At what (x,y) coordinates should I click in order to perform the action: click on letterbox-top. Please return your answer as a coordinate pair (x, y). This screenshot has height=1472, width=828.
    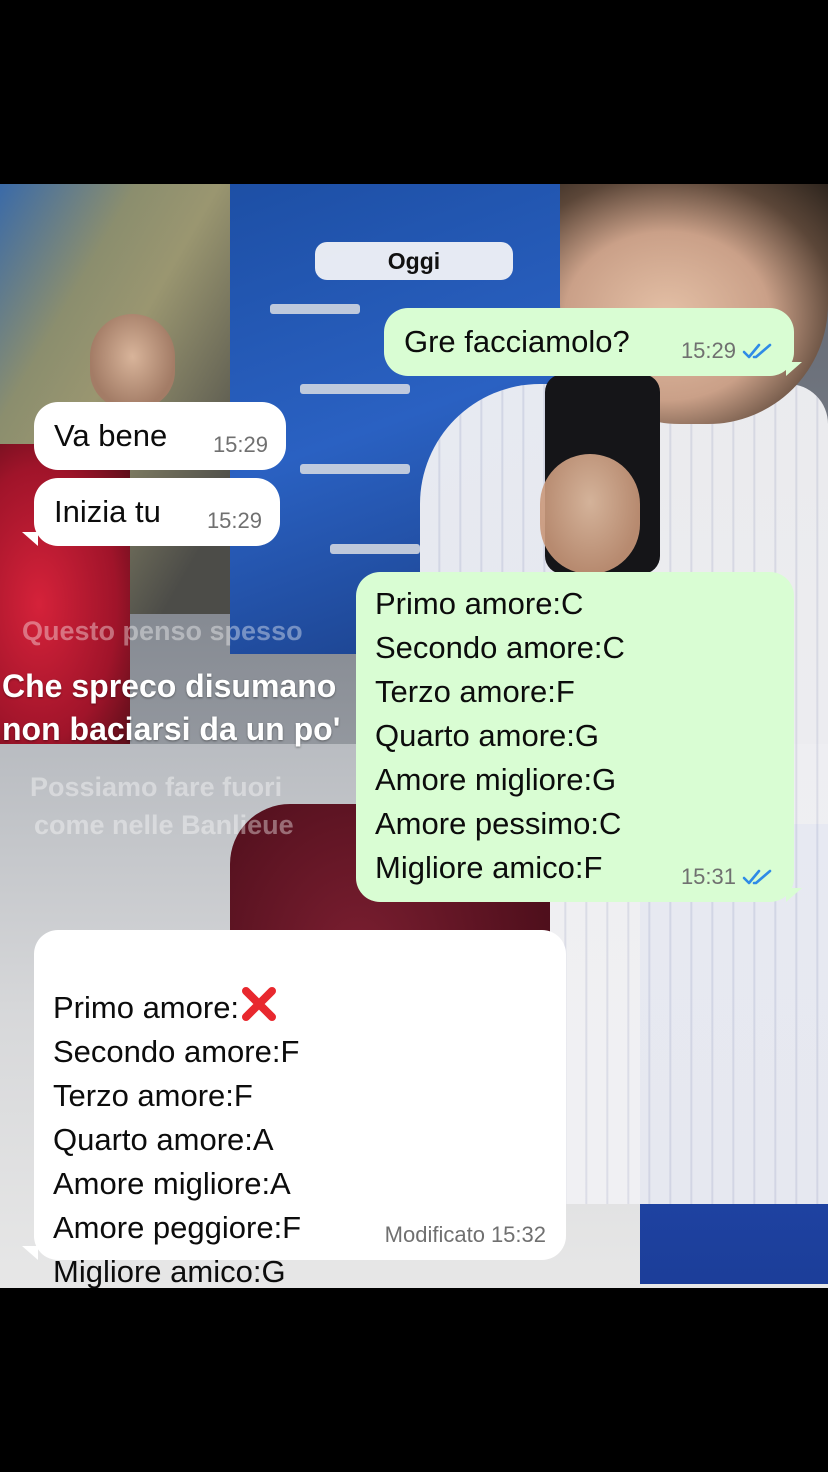
    Looking at the image, I should click on (414, 92).